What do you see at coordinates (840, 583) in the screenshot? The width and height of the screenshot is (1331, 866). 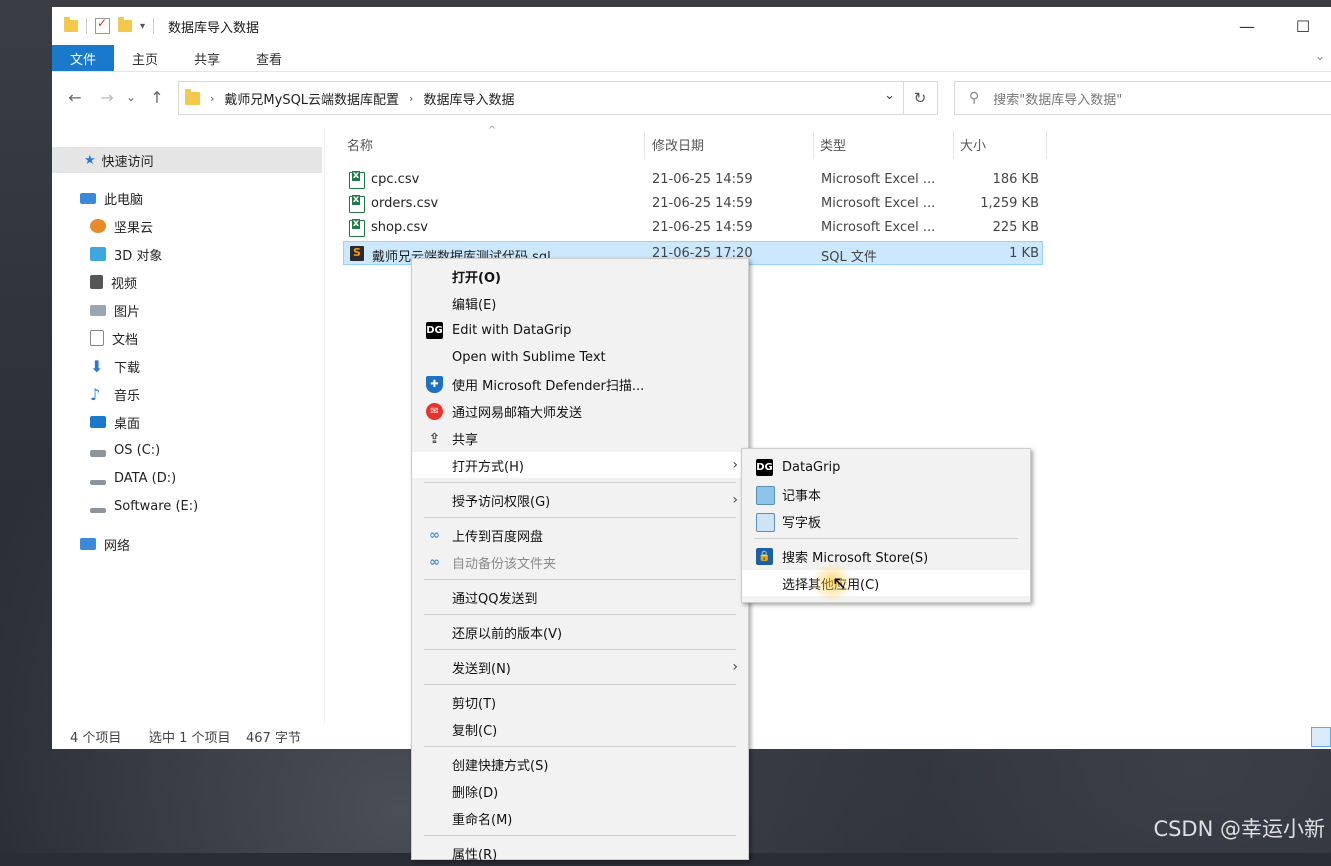 I see `mouse-cursor-icon: ↖` at bounding box center [840, 583].